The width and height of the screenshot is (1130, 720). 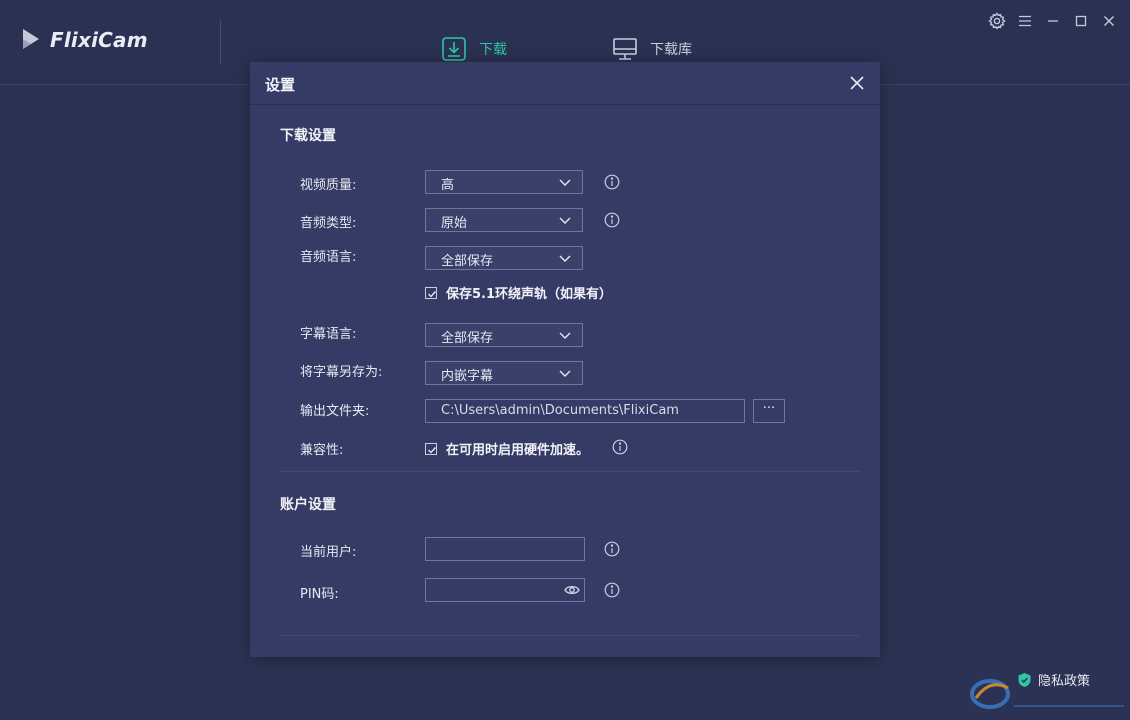 I want to click on settings-button, so click(x=997, y=21).